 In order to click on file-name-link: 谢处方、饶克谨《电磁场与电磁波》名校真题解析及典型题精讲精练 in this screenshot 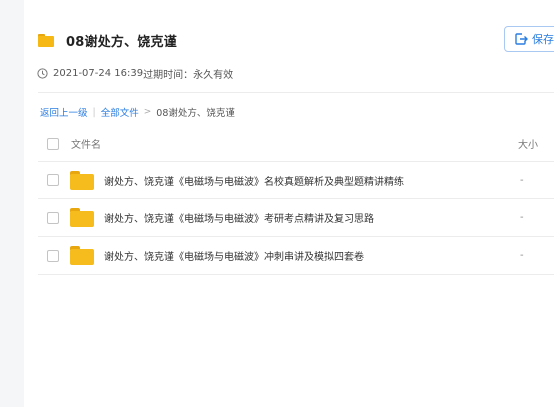, I will do `click(254, 180)`.